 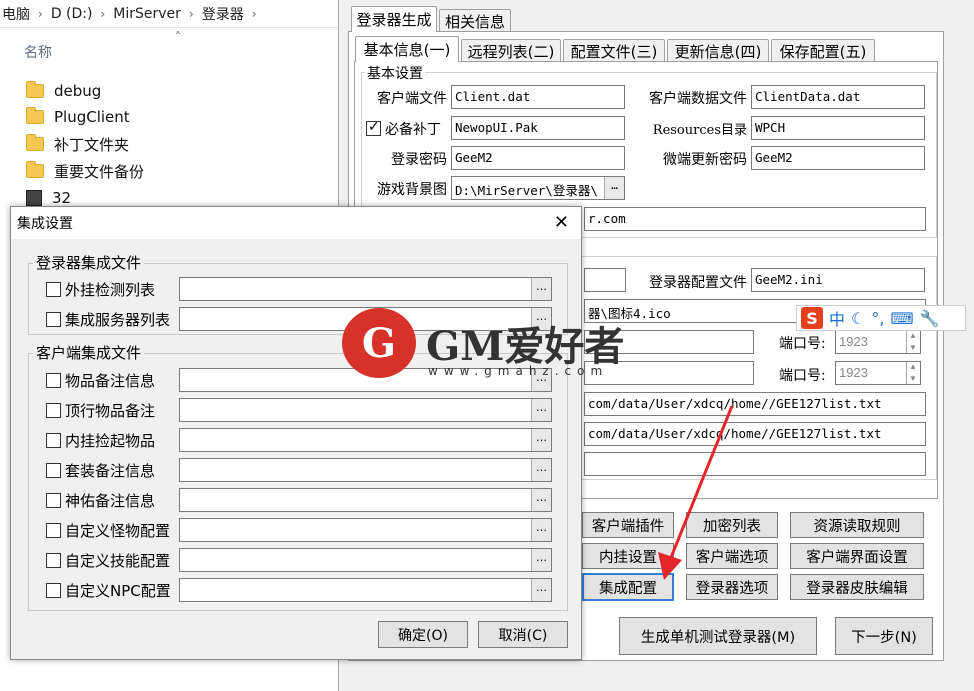 I want to click on client-data-field: ClientData.dat, so click(x=838, y=97).